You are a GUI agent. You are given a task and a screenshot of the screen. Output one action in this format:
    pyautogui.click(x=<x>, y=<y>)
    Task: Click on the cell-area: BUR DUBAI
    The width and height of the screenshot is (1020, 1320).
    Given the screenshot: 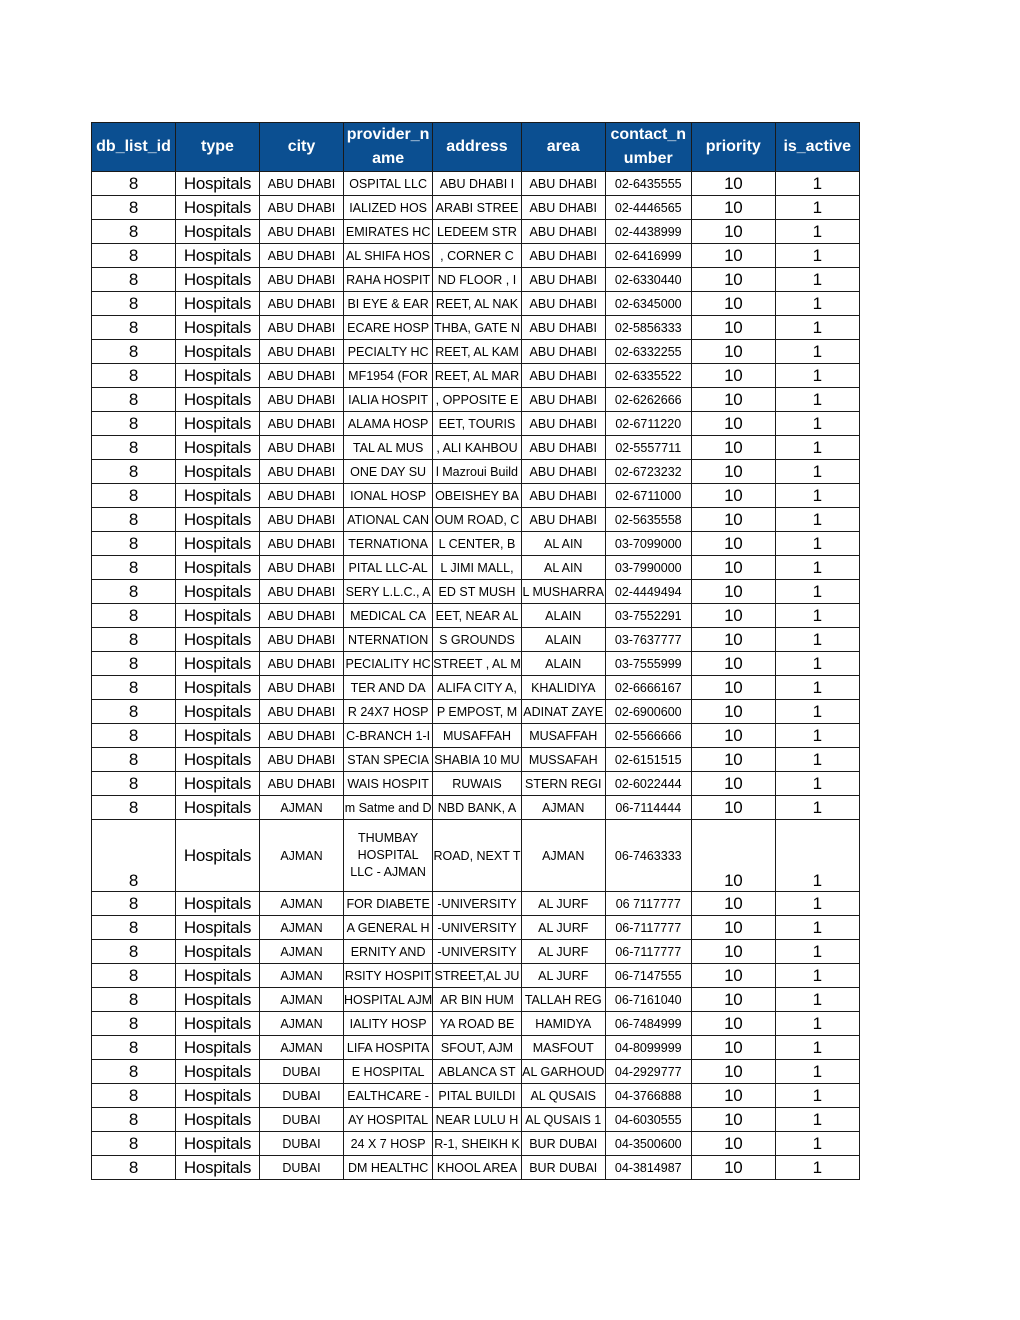 What is the action you would take?
    pyautogui.click(x=563, y=1143)
    